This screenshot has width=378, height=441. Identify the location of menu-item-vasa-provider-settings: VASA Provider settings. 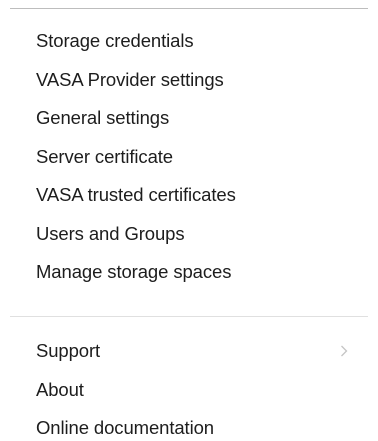
(189, 80).